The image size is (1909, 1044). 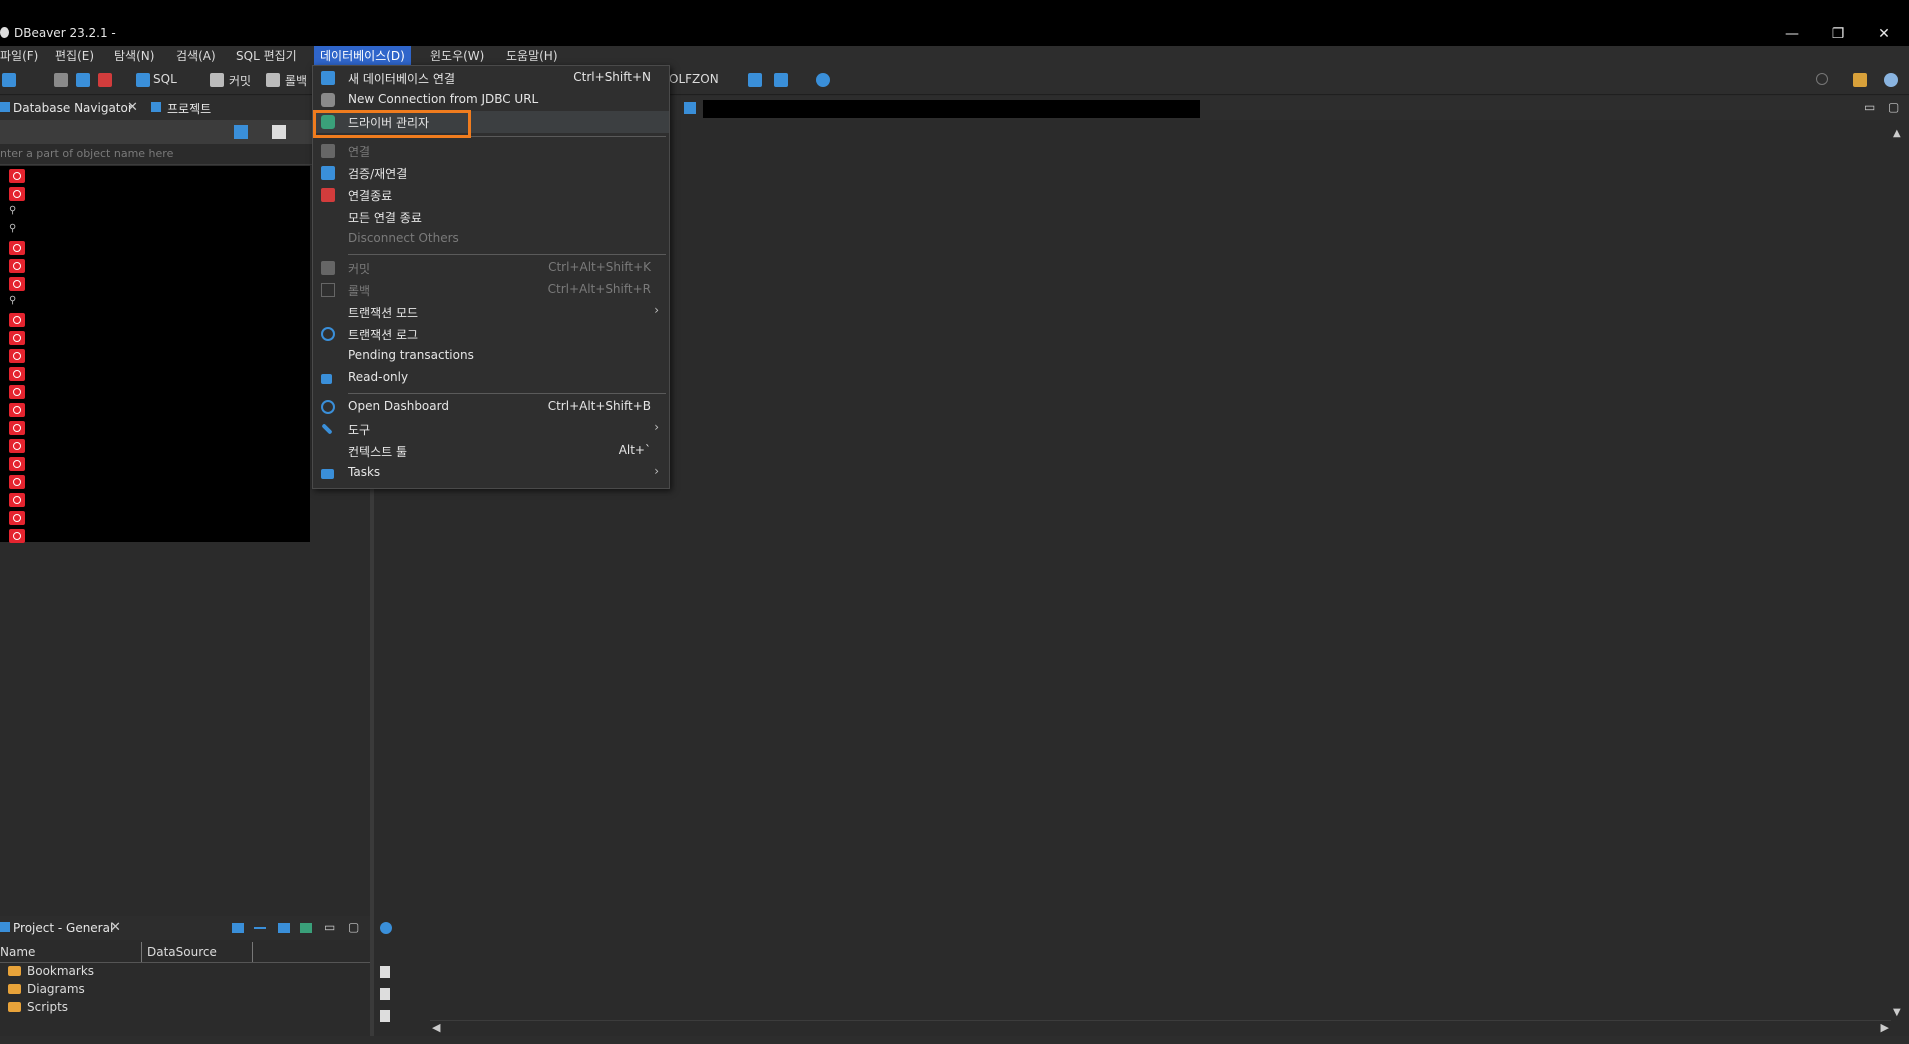 I want to click on scroll-up-icon: ▲, so click(x=1897, y=133).